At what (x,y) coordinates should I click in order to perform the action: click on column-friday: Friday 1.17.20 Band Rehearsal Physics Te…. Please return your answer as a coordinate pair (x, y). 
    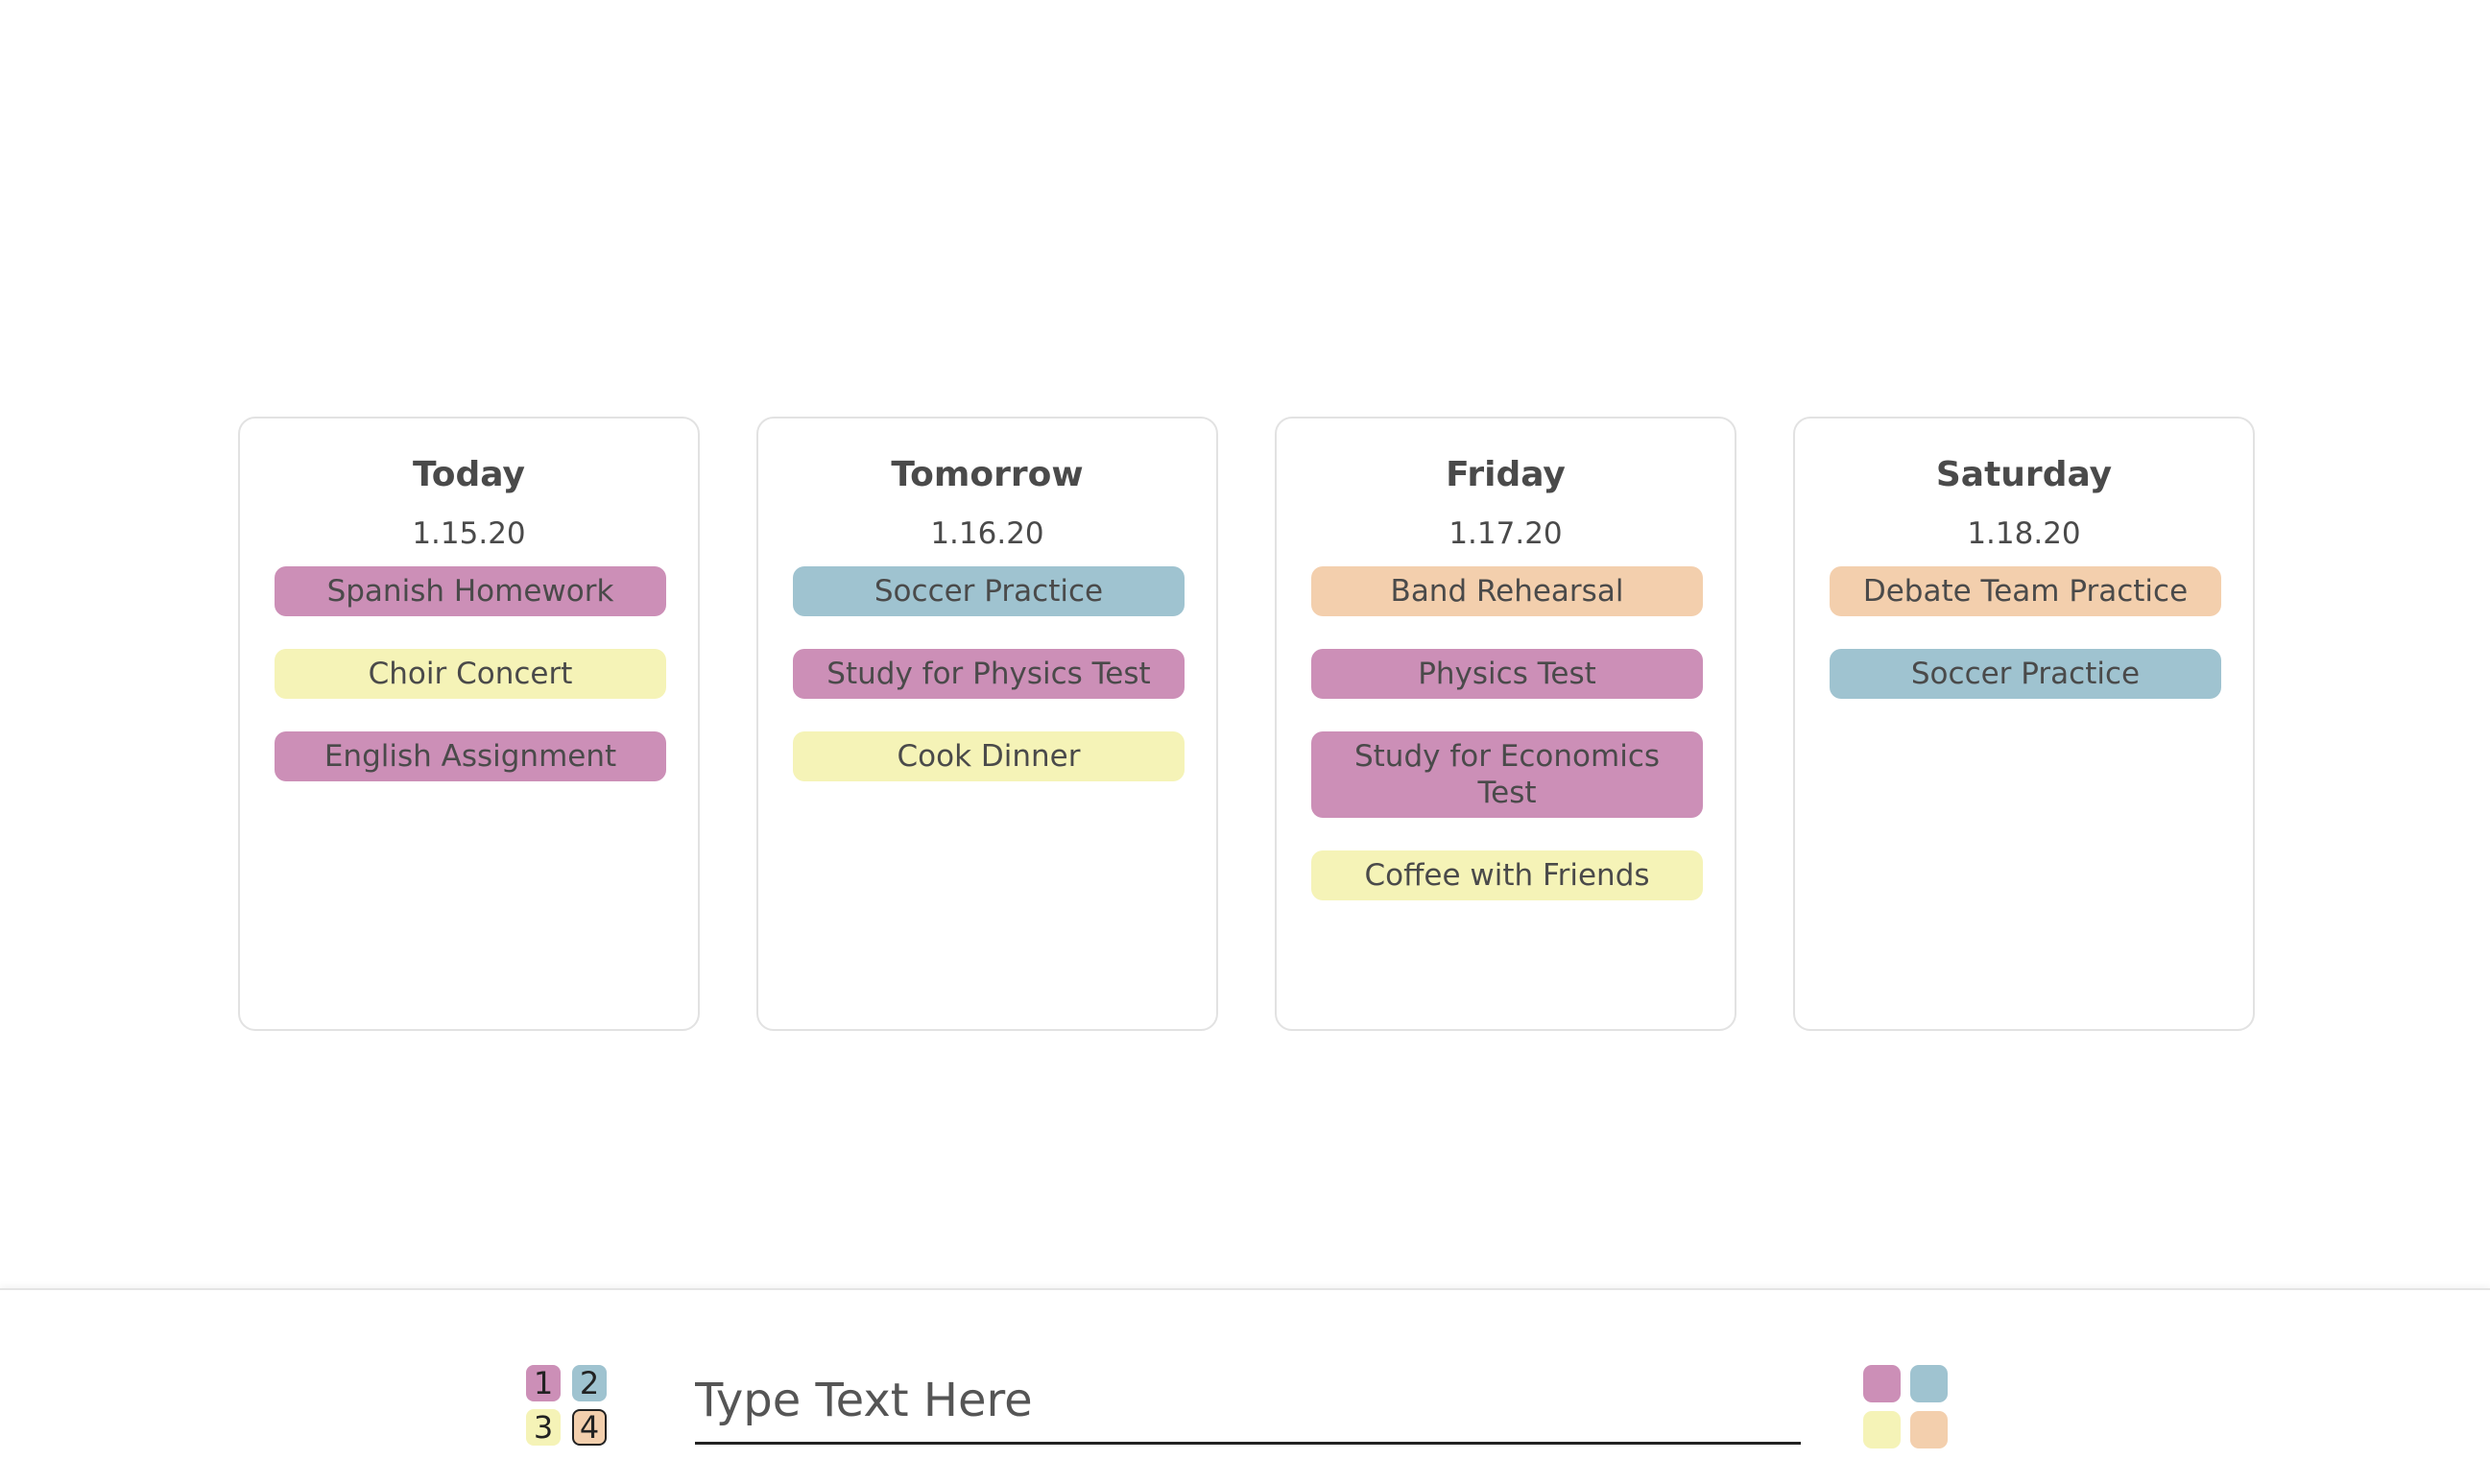
    Looking at the image, I should click on (1505, 724).